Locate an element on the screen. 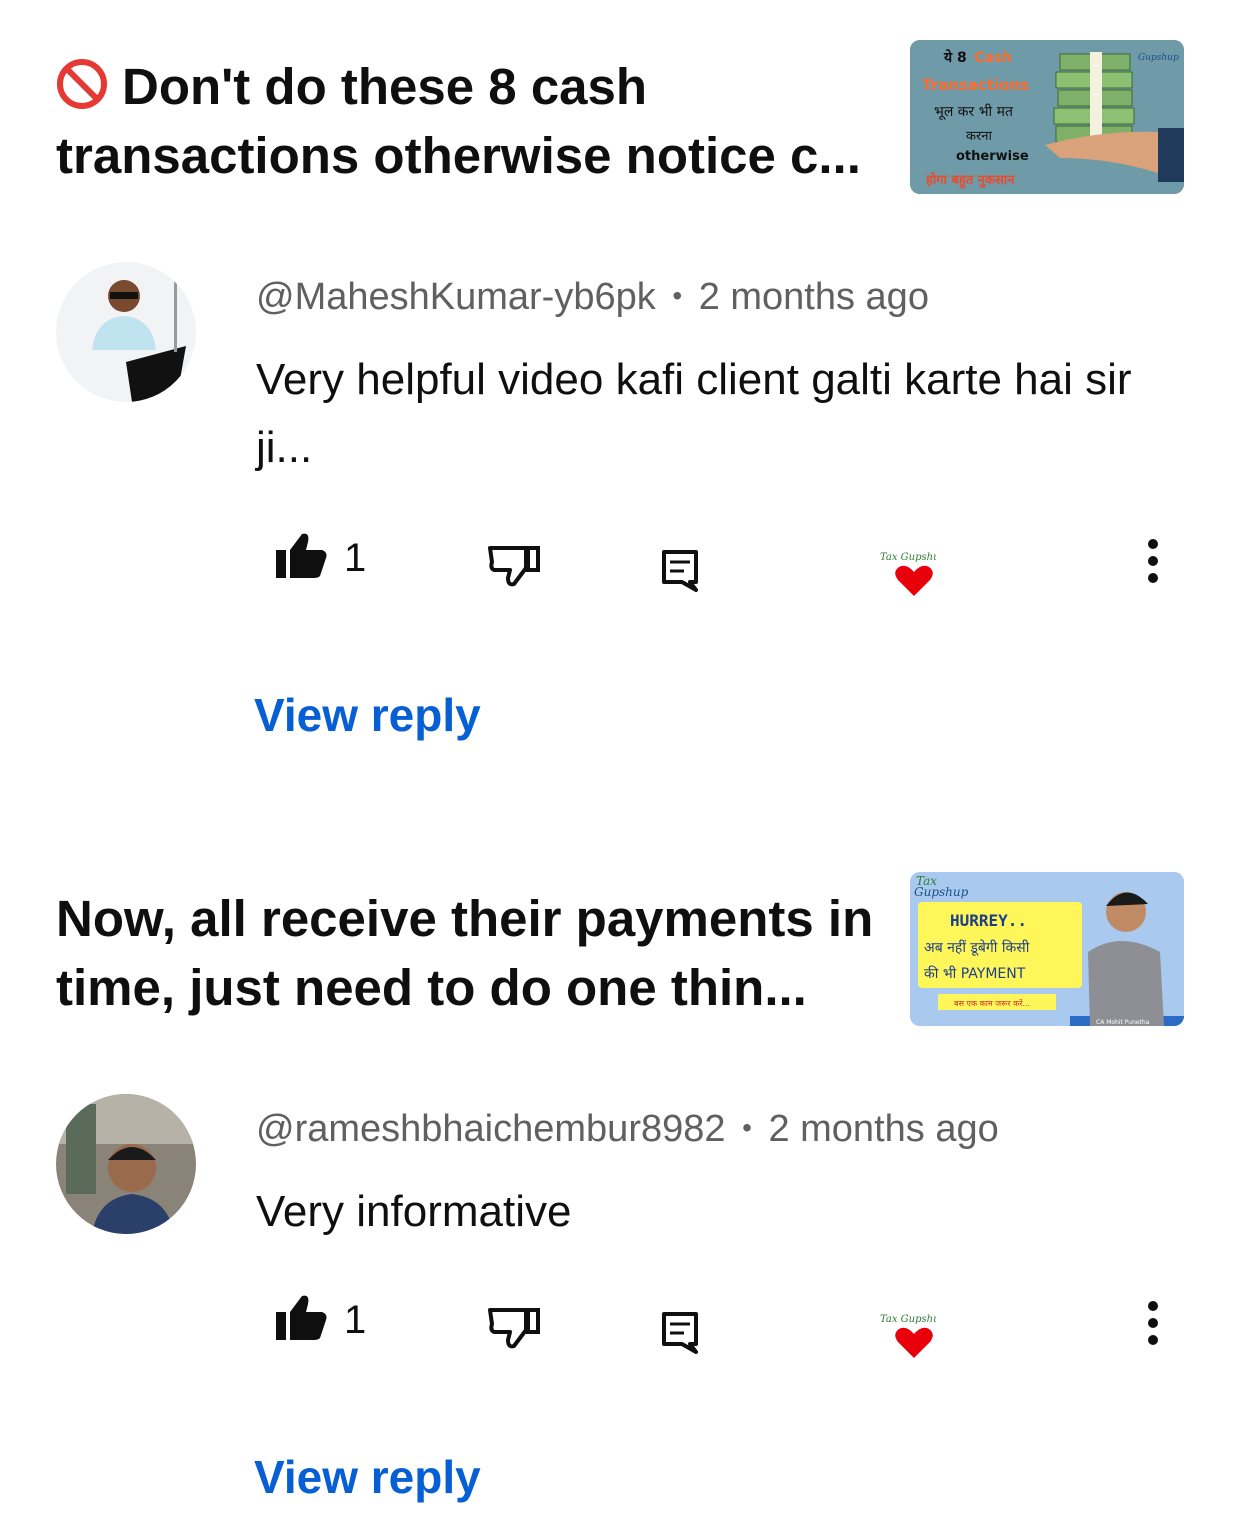  comment-meta: @MaheshKumar-yb6pk • 2 months ago is located at coordinates (592, 297).